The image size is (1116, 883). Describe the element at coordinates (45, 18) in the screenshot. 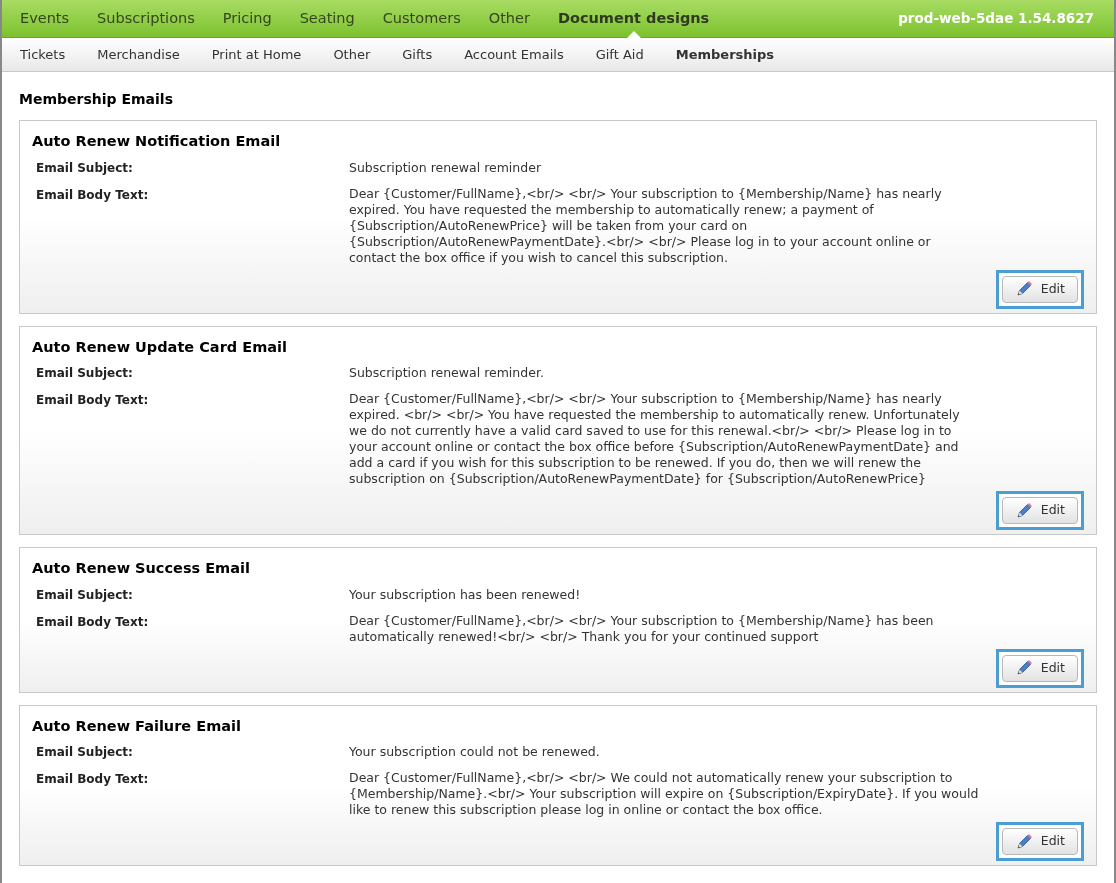

I see `top-nav-tab: Events` at that location.